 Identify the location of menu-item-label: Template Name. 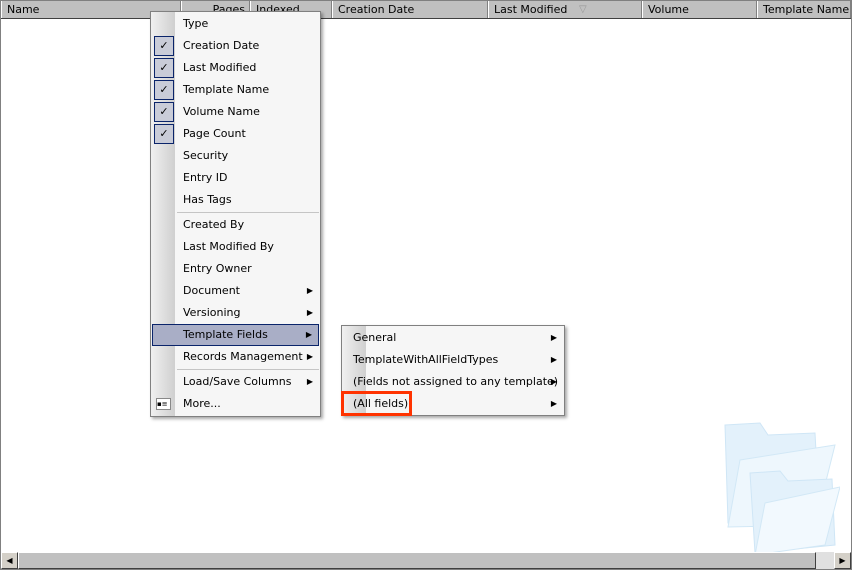
(226, 89).